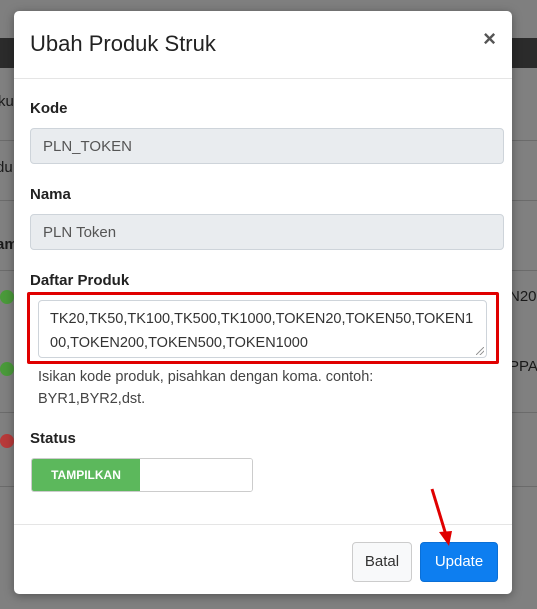 This screenshot has width=537, height=609. Describe the element at coordinates (53, 438) in the screenshot. I see `status-label: Status` at that location.